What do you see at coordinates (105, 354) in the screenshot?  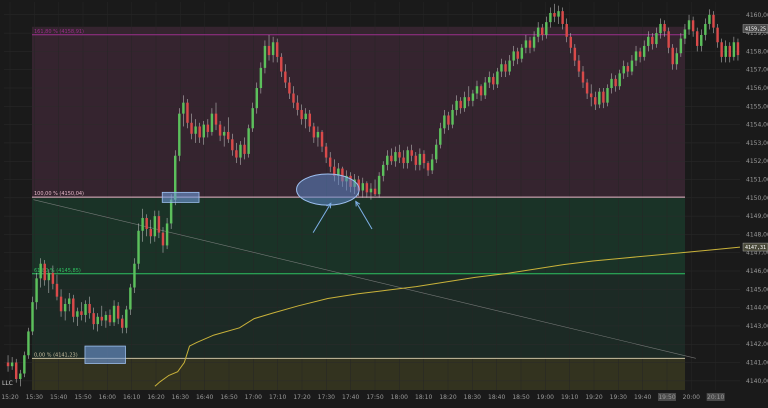 I see `highlight-box` at bounding box center [105, 354].